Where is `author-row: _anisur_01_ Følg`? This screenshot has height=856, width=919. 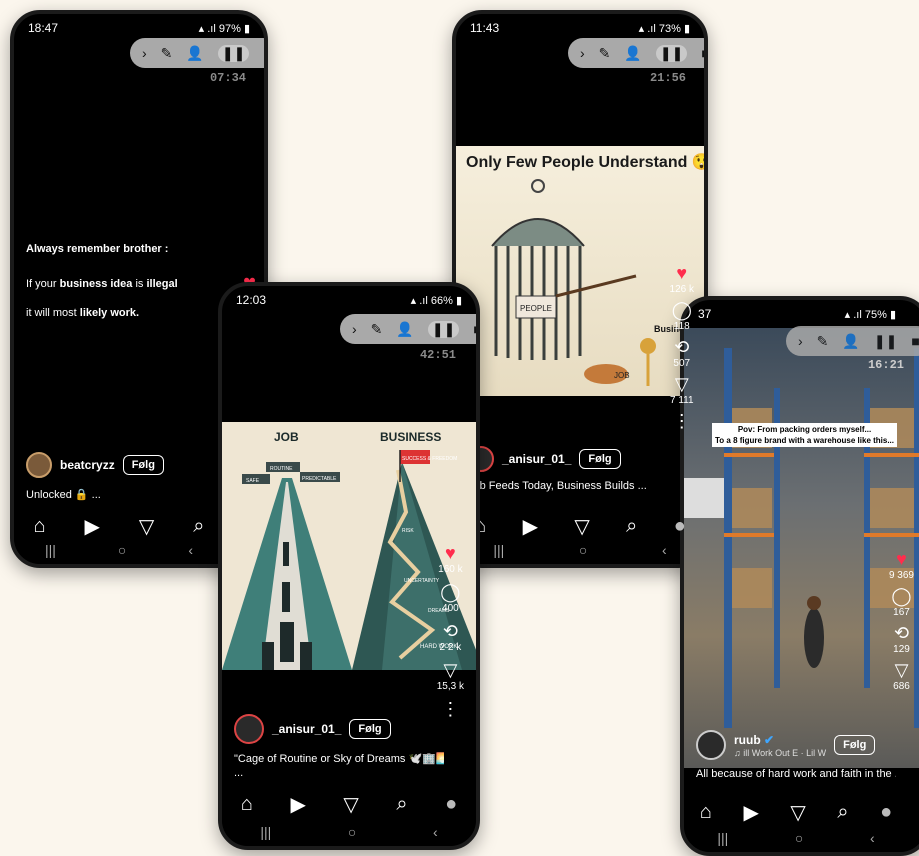
author-row: _anisur_01_ Følg is located at coordinates (312, 729).